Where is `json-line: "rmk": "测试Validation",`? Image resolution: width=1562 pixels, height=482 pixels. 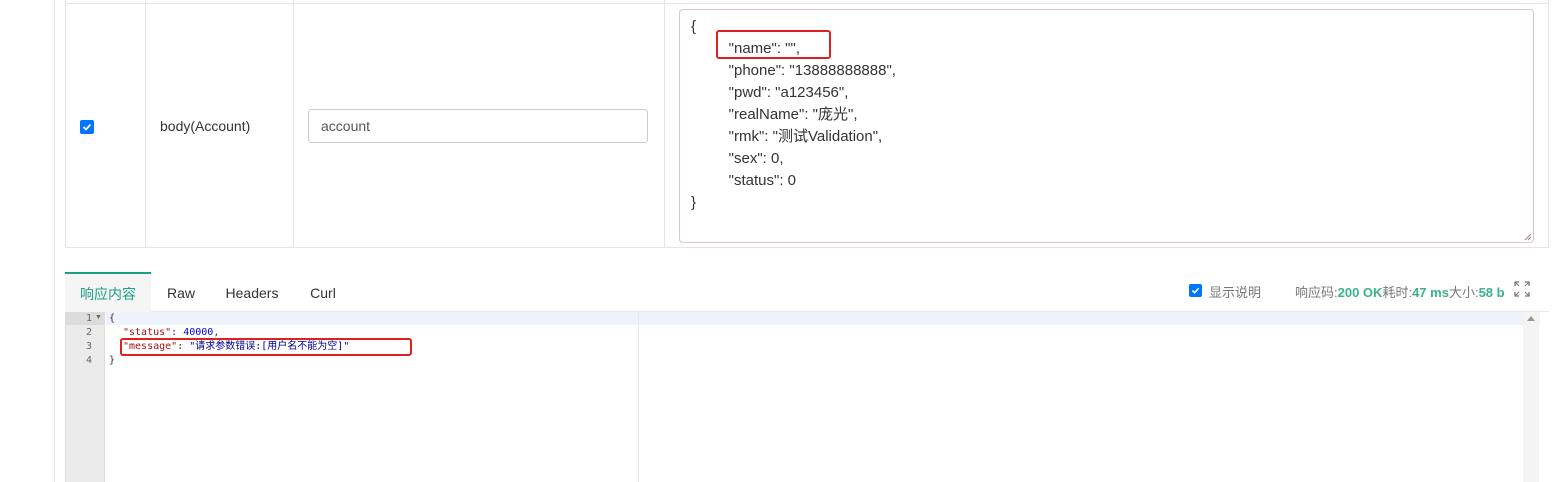 json-line: "rmk": "测试Validation", is located at coordinates (797, 136).